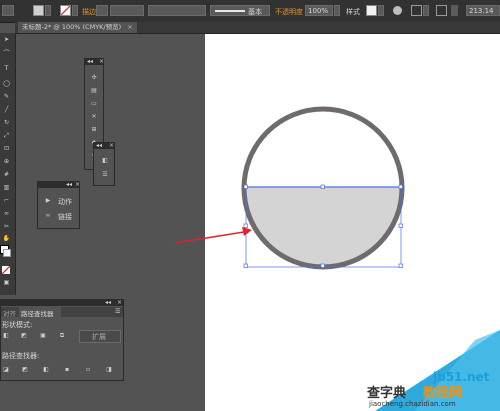  Describe the element at coordinates (412, 404) in the screenshot. I see `watermark-url: jiaocheng.chazidian.com` at that location.